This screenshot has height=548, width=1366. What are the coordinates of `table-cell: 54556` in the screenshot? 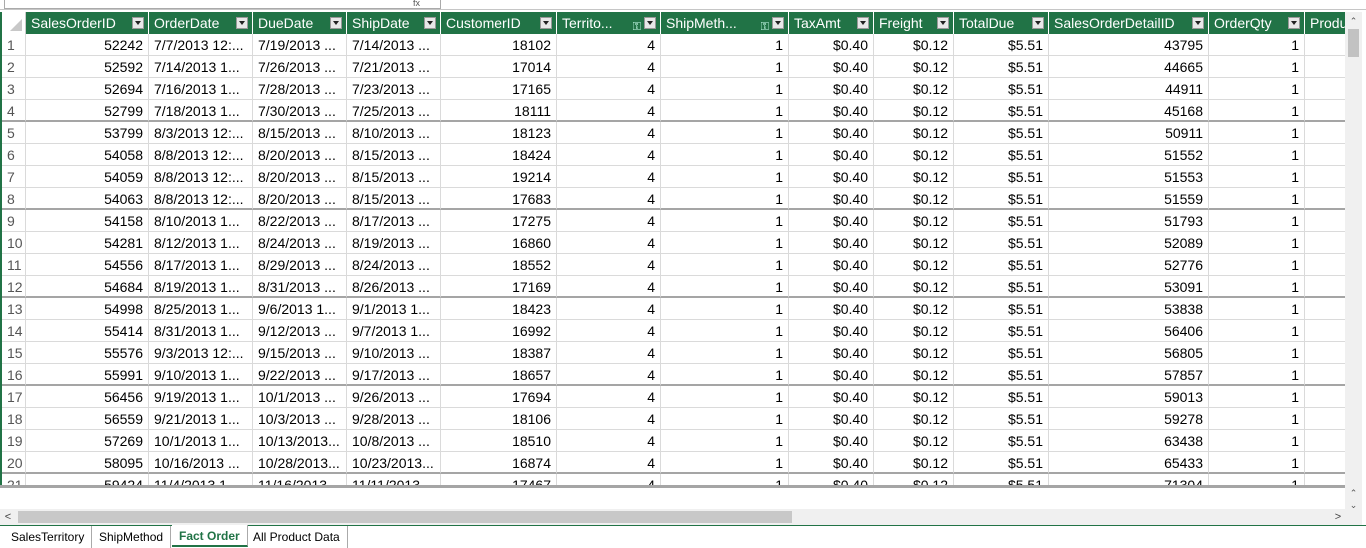 It's located at (87, 265).